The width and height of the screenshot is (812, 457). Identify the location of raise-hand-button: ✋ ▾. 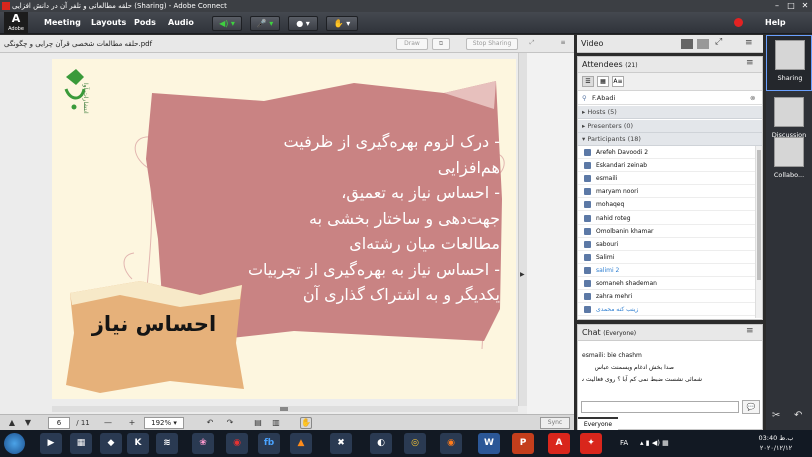
(342, 23).